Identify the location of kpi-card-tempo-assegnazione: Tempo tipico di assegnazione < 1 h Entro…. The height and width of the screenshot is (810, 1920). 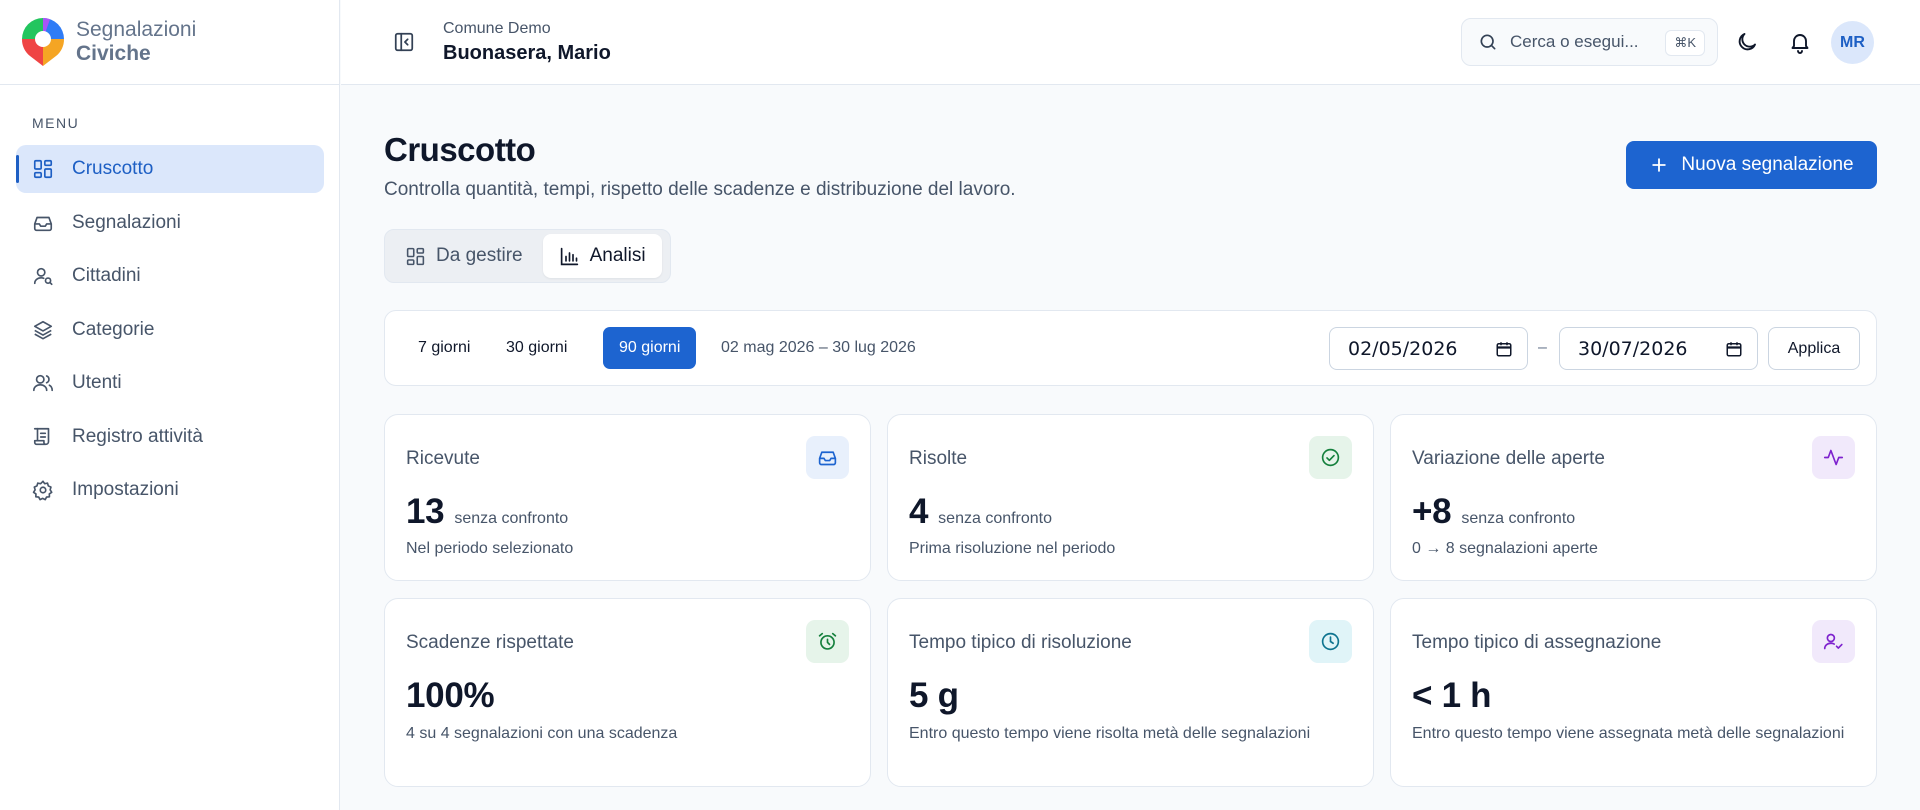
(1633, 692).